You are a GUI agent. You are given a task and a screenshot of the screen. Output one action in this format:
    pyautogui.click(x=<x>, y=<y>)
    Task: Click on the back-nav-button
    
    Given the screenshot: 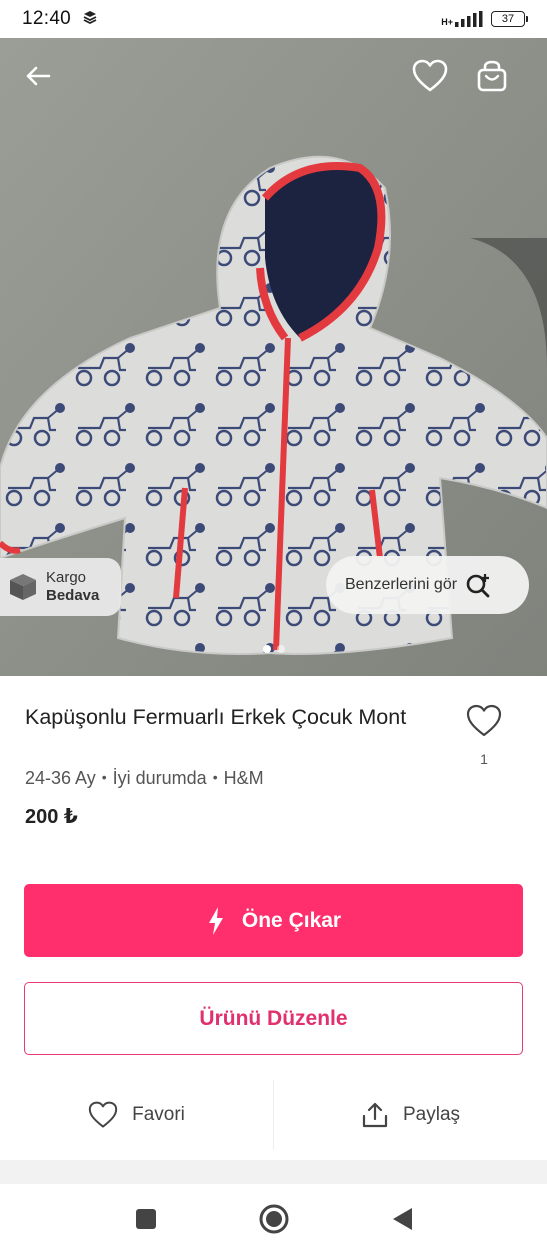 What is the action you would take?
    pyautogui.click(x=402, y=1219)
    